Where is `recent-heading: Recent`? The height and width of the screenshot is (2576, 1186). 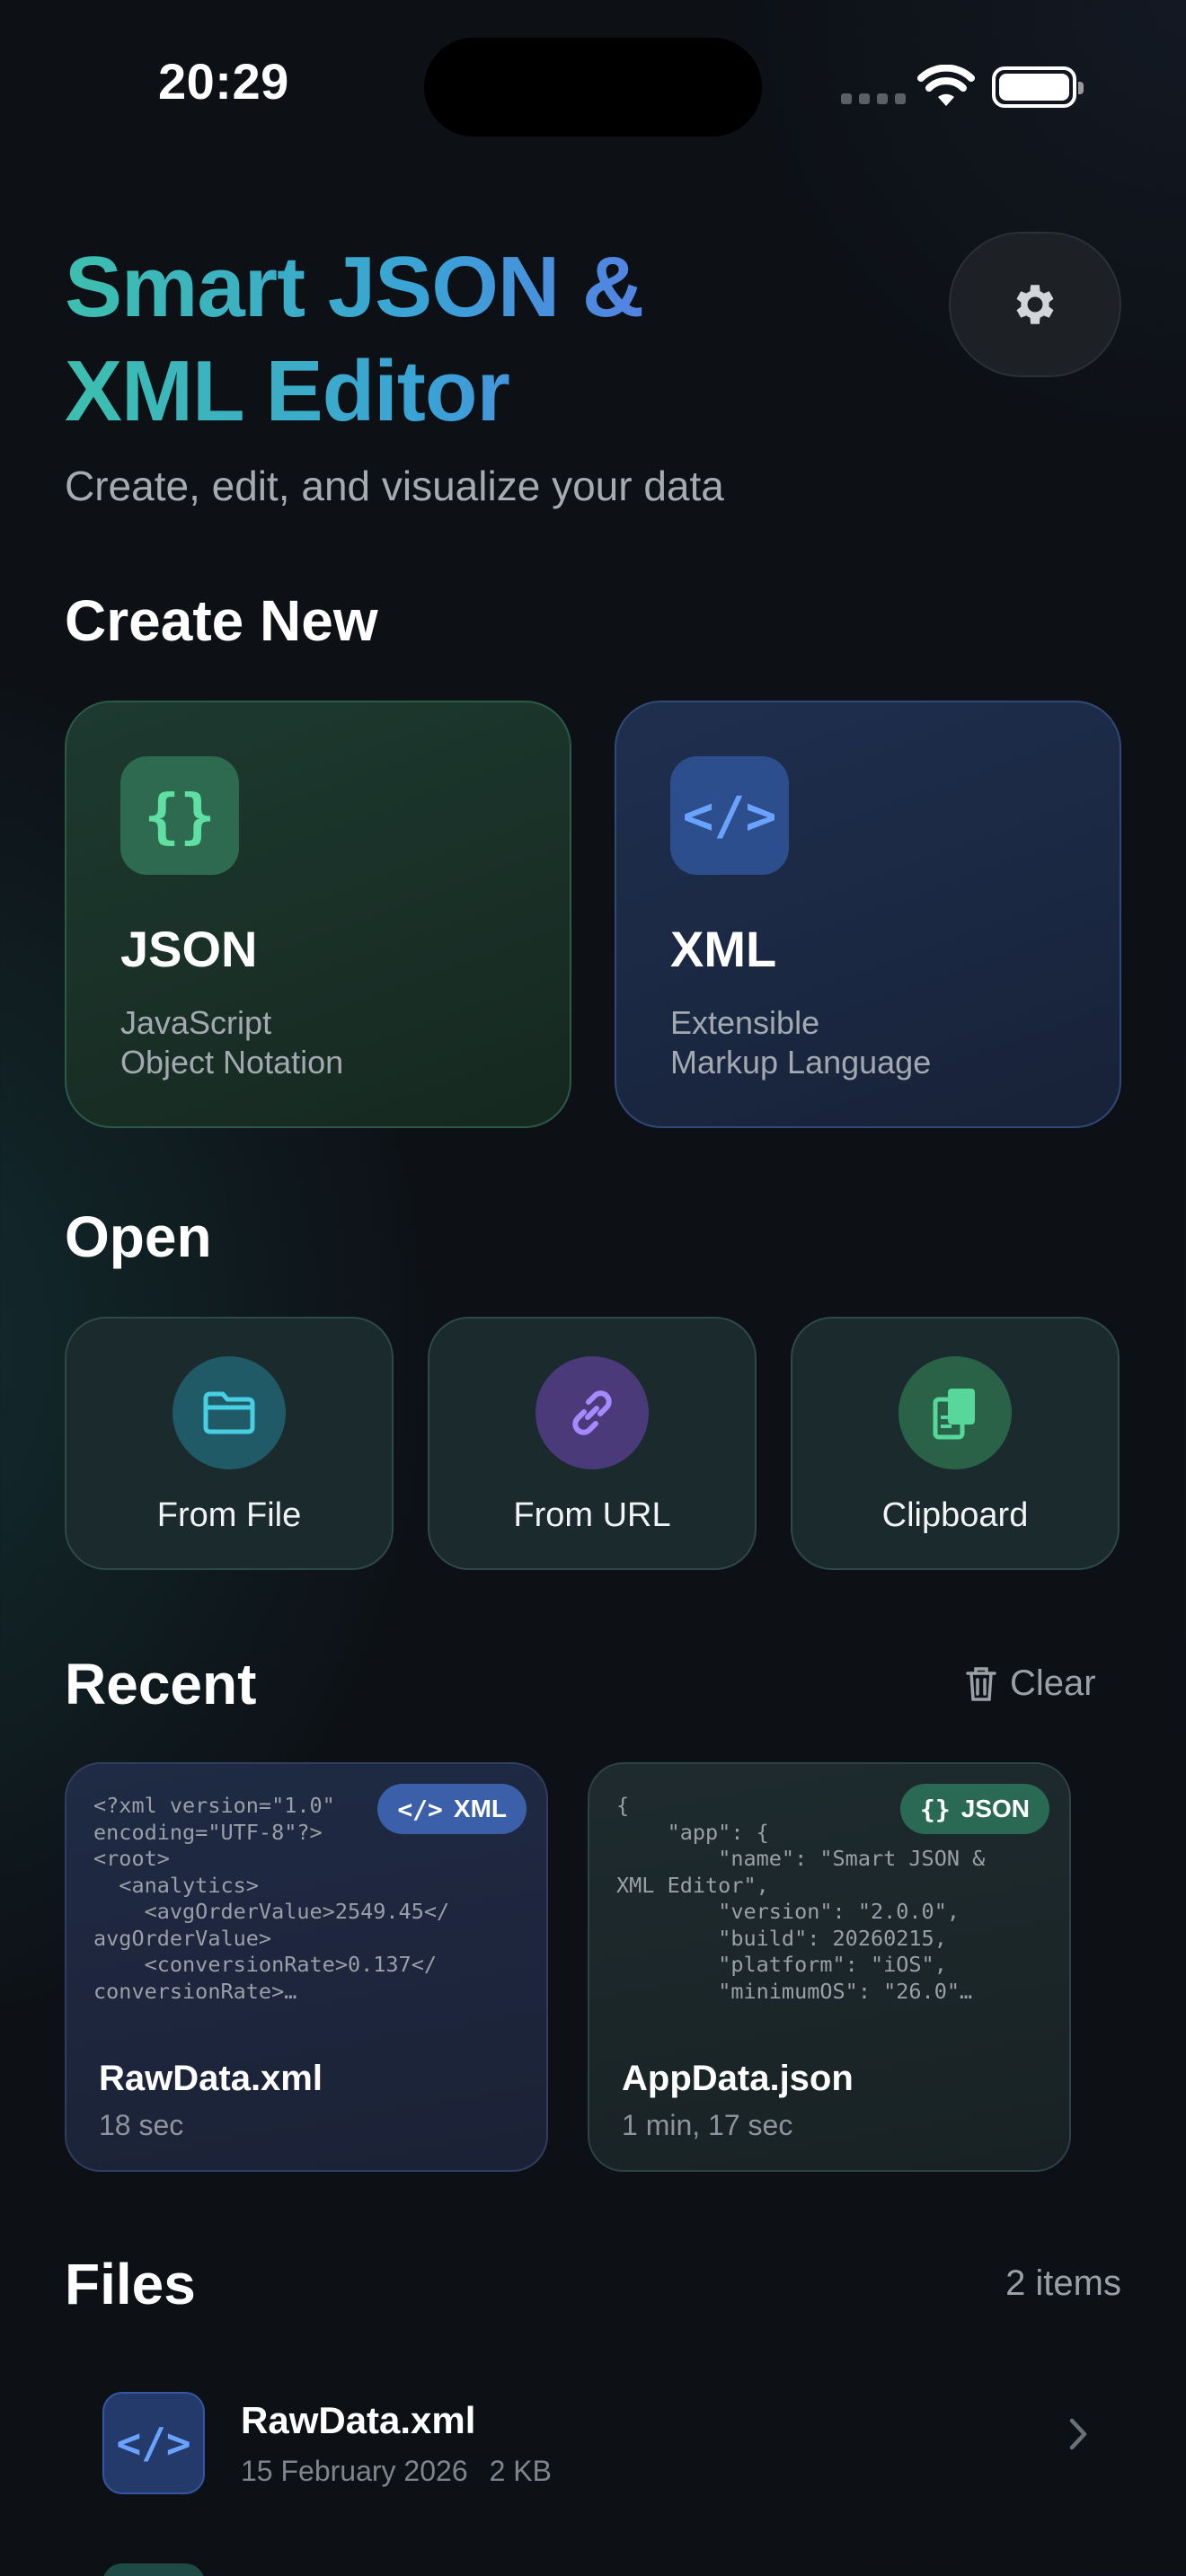
recent-heading: Recent is located at coordinates (161, 1684).